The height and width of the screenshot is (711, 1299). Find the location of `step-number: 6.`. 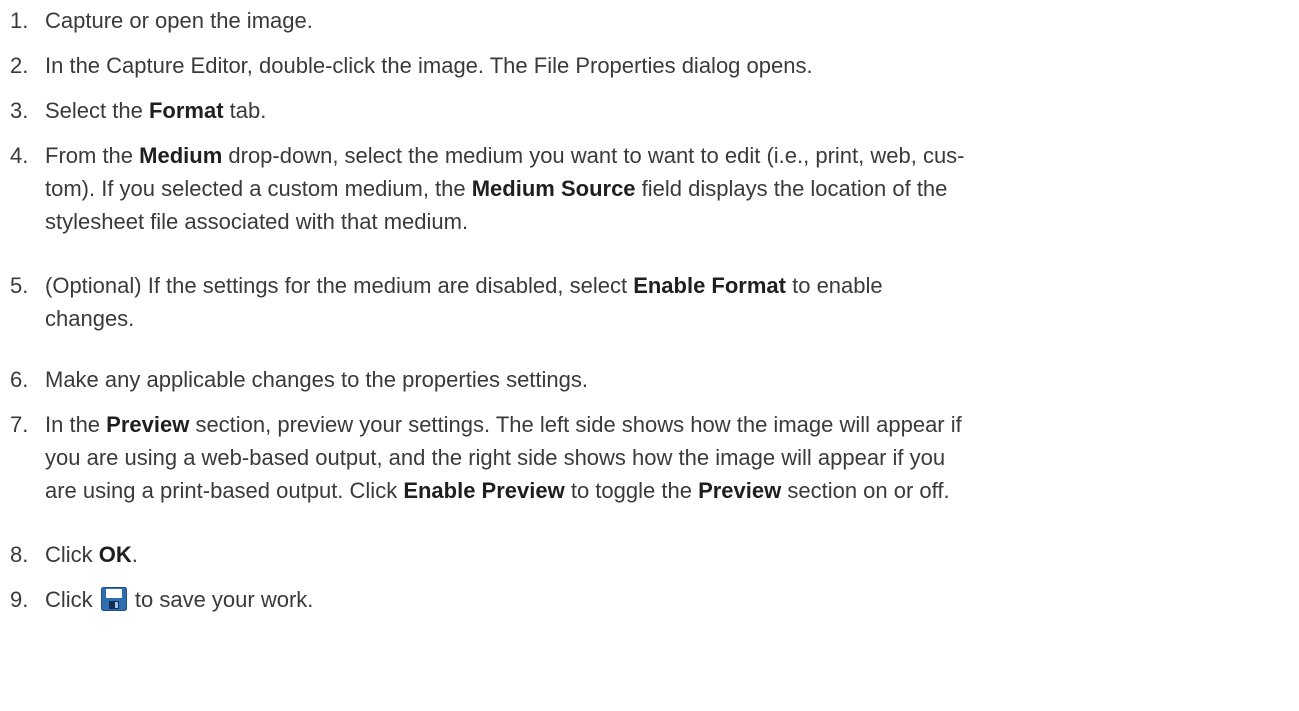

step-number: 6. is located at coordinates (19, 379).